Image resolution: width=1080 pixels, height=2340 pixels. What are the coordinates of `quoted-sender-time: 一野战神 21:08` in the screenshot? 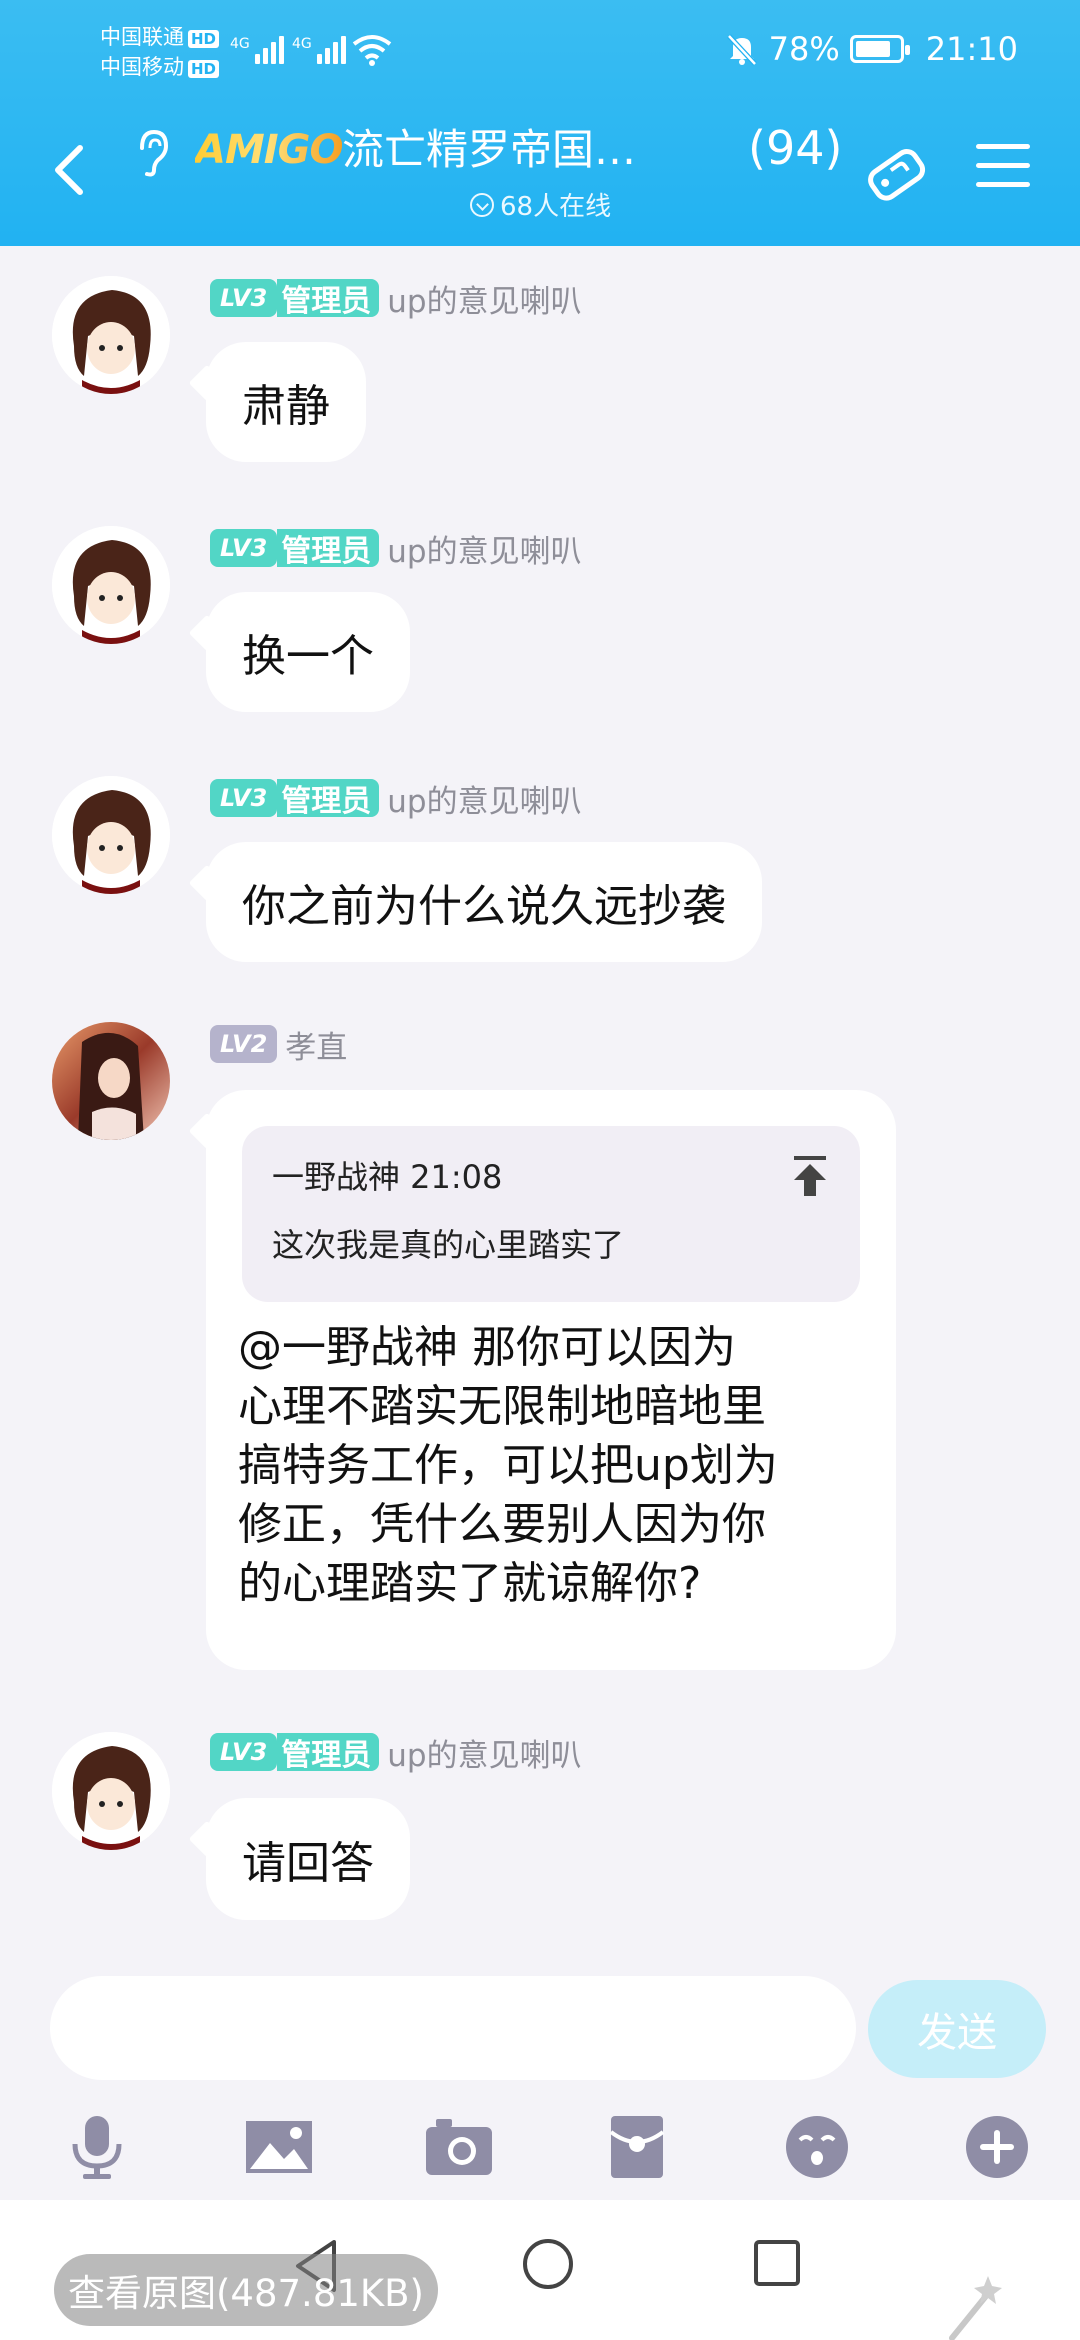 It's located at (387, 1177).